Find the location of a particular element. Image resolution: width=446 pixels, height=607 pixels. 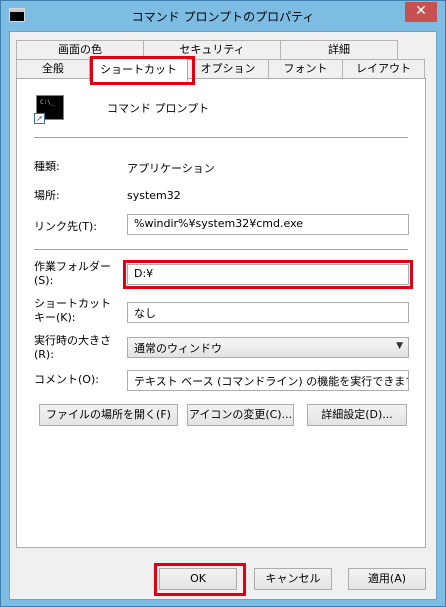

run-select-value: 通常のウィンドウ is located at coordinates (178, 348).